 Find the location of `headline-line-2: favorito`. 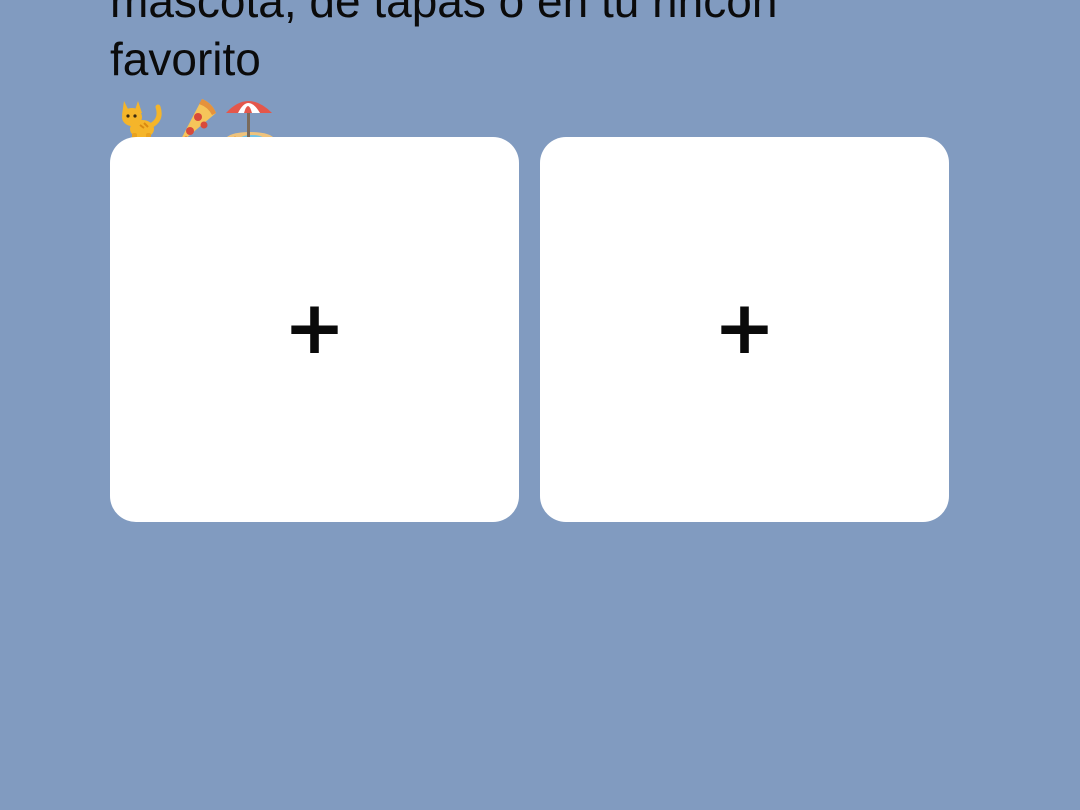

headline-line-2: favorito is located at coordinates (185, 59).